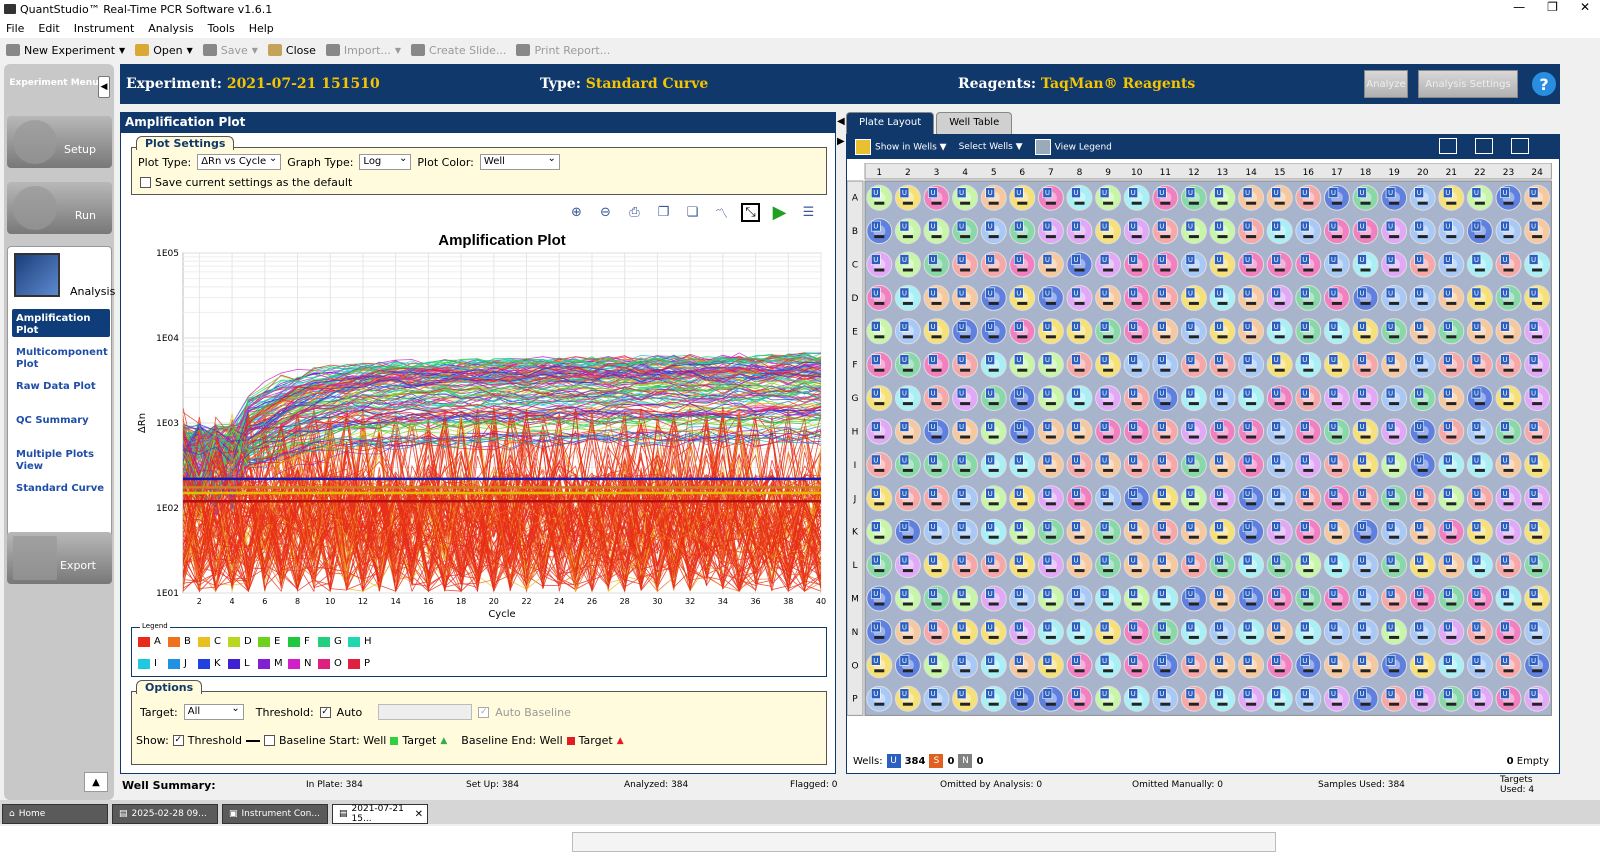 This screenshot has width=1600, height=863. What do you see at coordinates (1448, 146) in the screenshot?
I see `plate-view-icon` at bounding box center [1448, 146].